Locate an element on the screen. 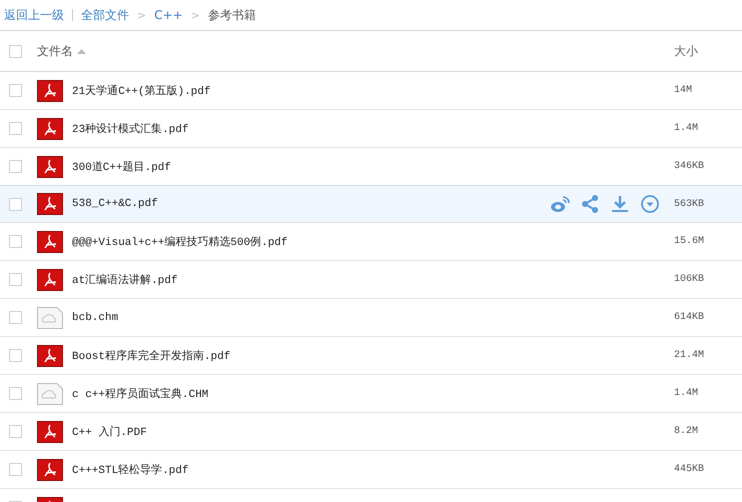 The height and width of the screenshot is (502, 742). breadcrumb-item: C++ is located at coordinates (168, 15).